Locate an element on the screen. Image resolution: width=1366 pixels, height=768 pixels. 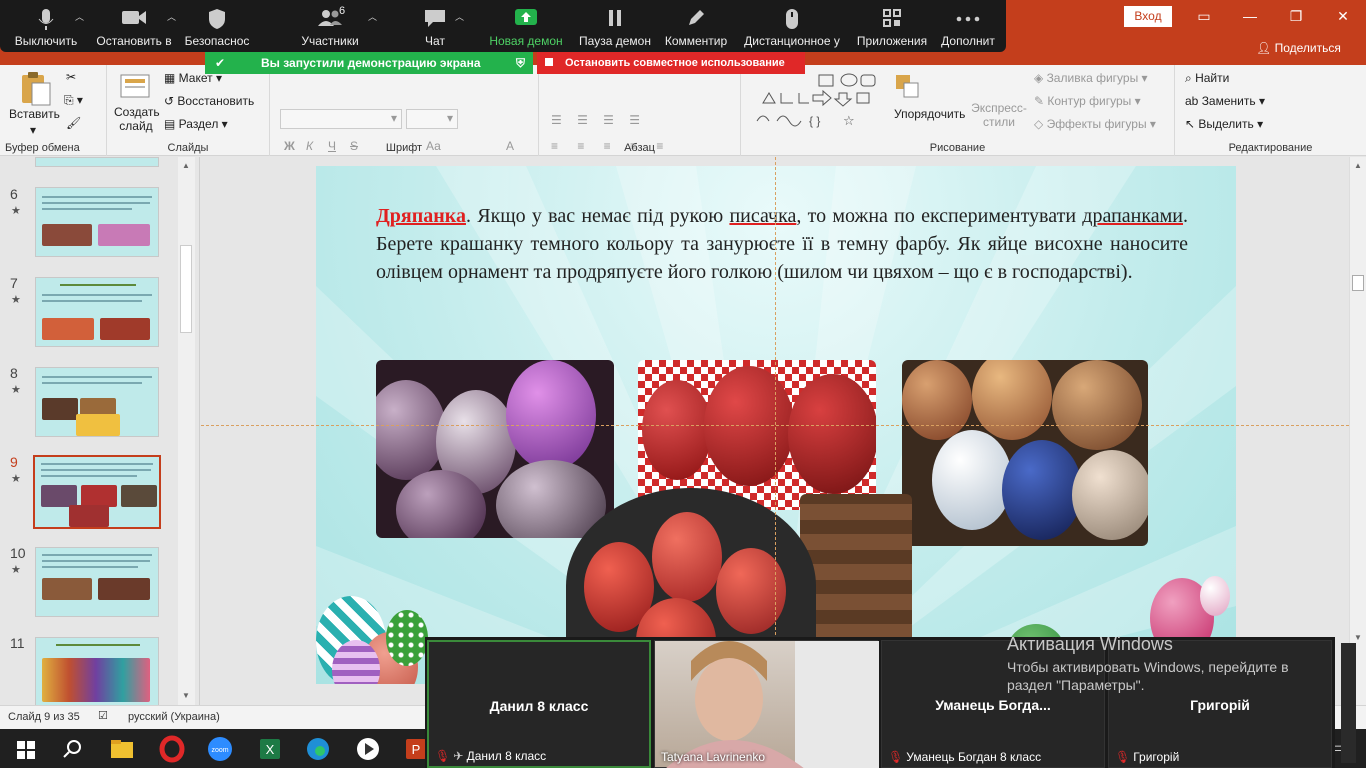
format-painter-icon: 🖌︎ is located at coordinates (73, 123).